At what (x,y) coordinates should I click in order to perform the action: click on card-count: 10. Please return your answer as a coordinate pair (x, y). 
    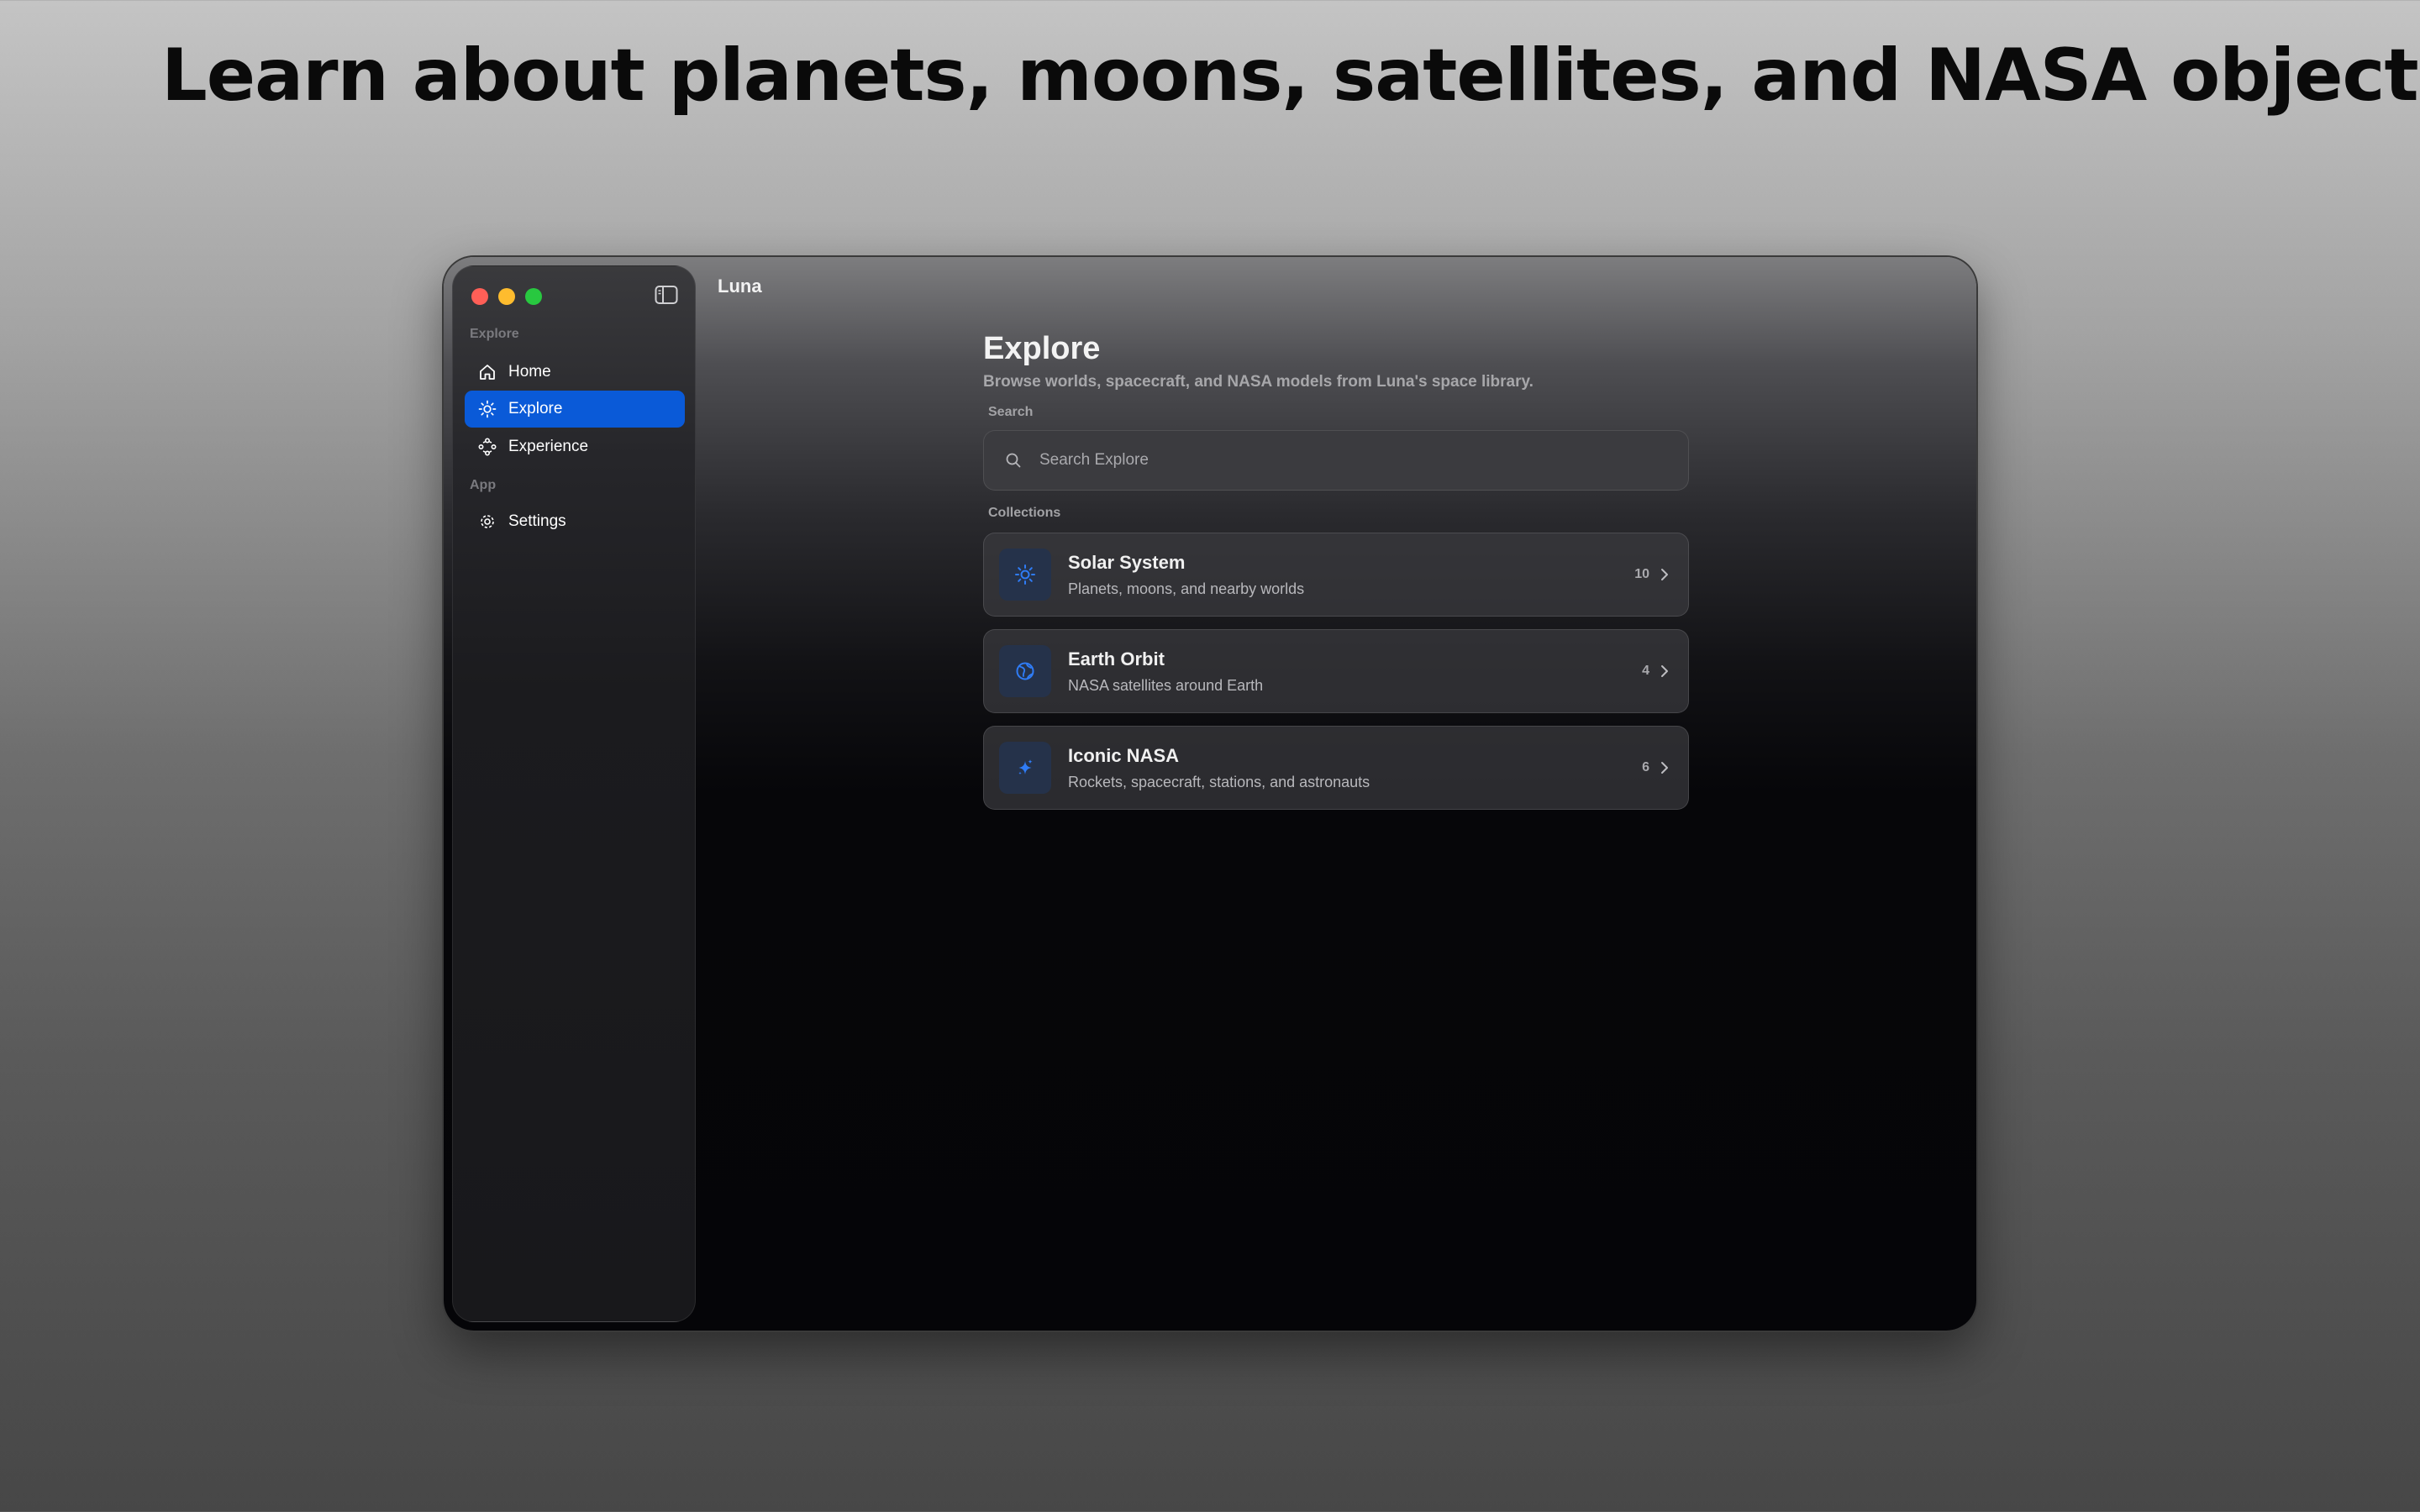
    Looking at the image, I should click on (1642, 574).